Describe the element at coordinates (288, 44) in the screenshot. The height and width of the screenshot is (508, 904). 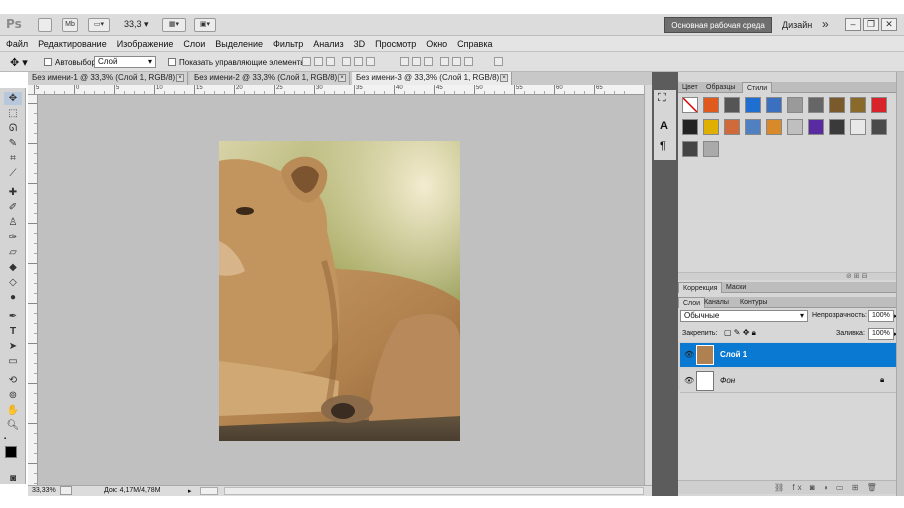
I see `menu-filter: Фильтр` at that location.